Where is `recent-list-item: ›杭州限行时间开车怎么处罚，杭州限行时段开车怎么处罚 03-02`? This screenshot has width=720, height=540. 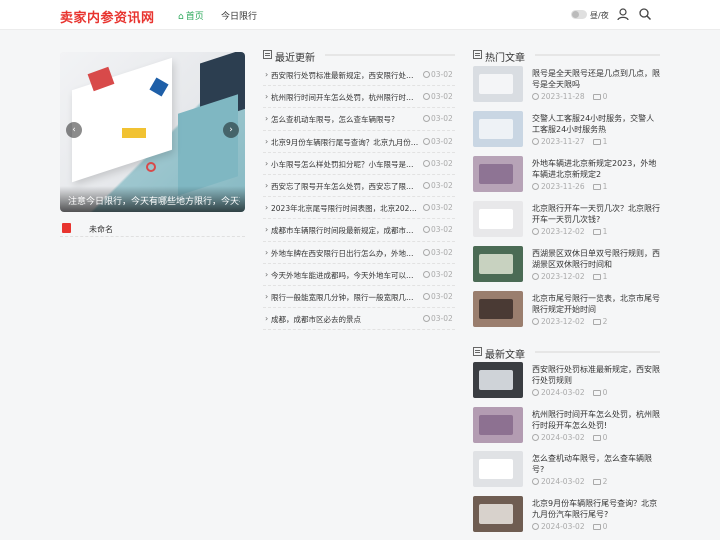
recent-list-item: ›杭州限行时间开车怎么处罚，杭州限行时段开车怎么处罚 03-02 is located at coordinates (359, 97).